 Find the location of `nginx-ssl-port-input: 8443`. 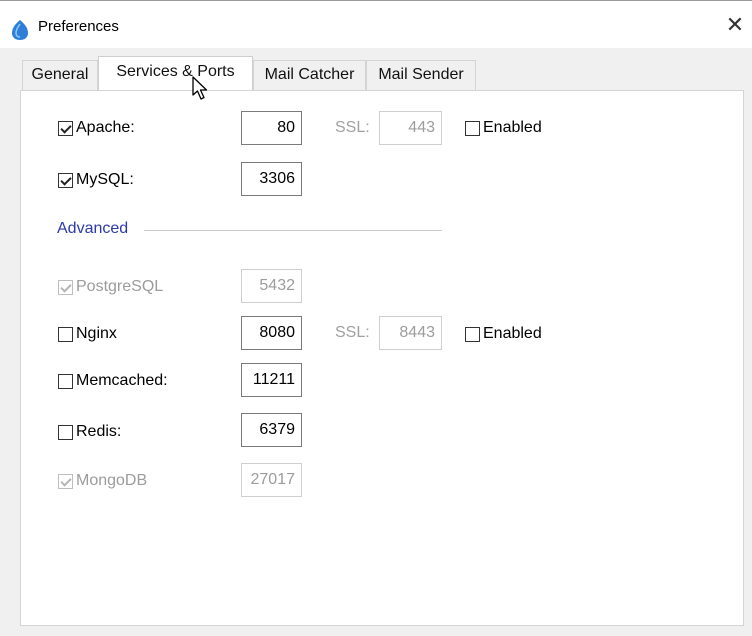

nginx-ssl-port-input: 8443 is located at coordinates (410, 333).